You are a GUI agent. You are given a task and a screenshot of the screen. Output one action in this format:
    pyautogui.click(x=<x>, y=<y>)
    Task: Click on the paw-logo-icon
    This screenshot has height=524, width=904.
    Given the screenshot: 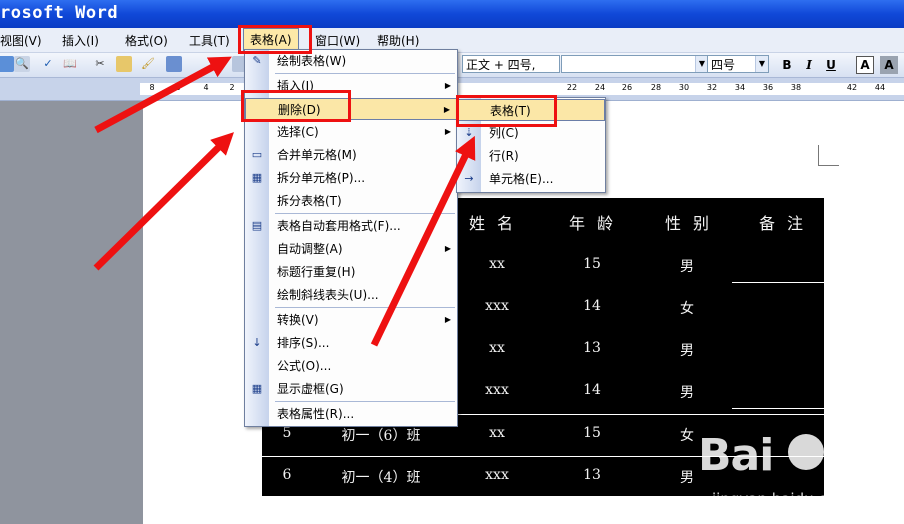 What is the action you would take?
    pyautogui.click(x=806, y=452)
    